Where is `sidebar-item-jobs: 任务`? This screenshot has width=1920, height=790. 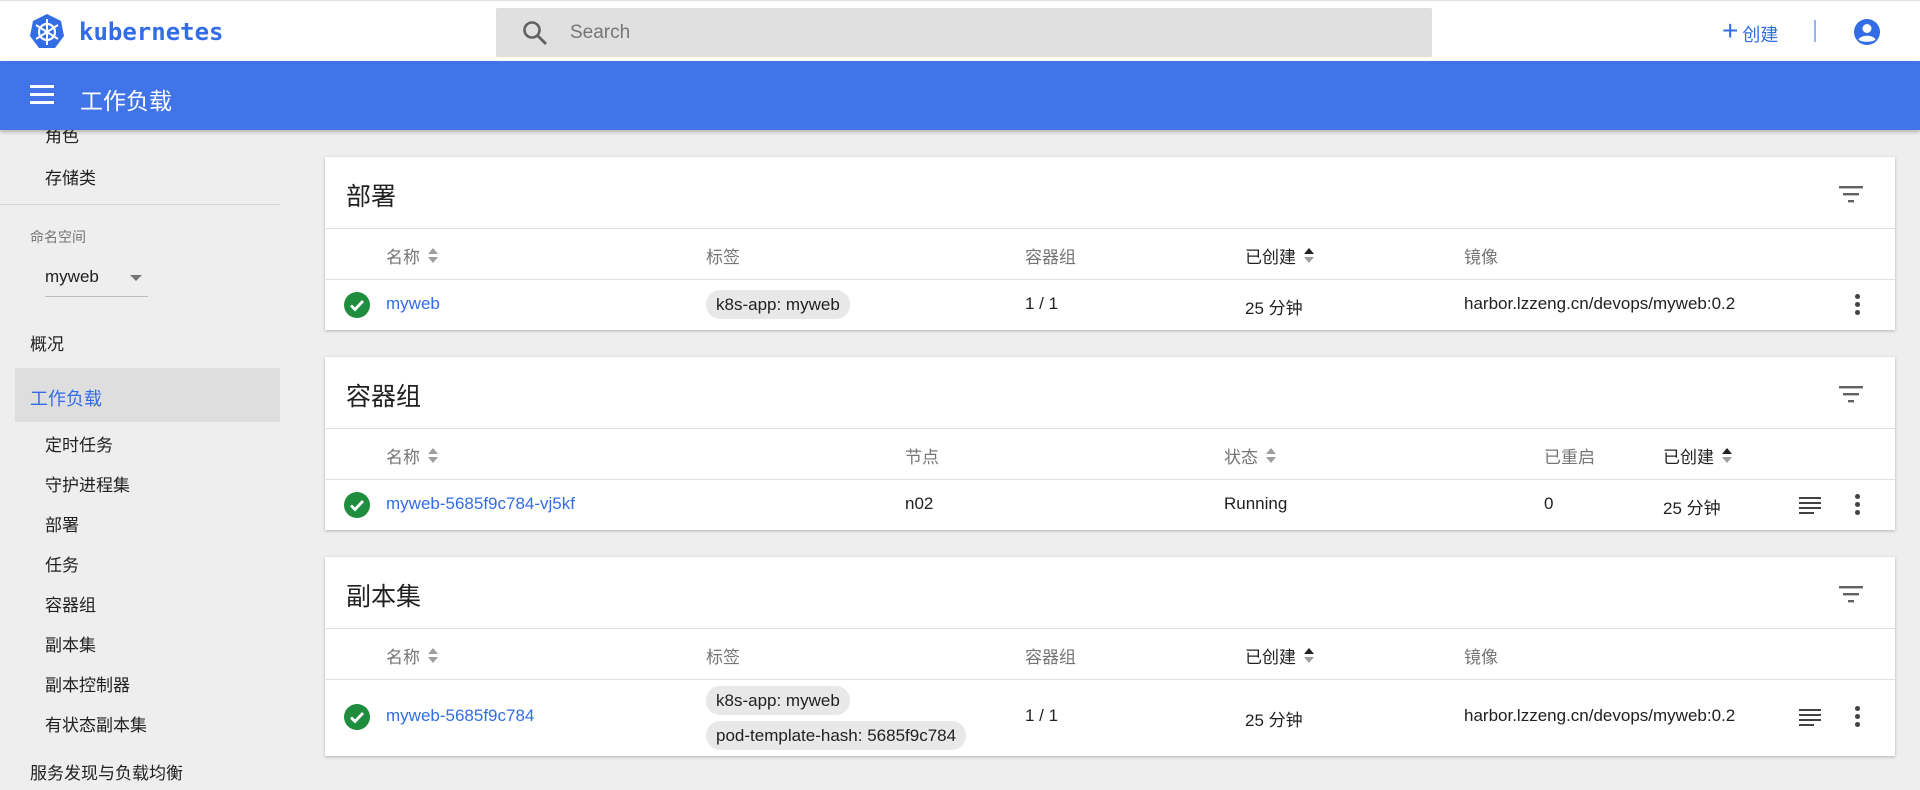 sidebar-item-jobs: 任务 is located at coordinates (62, 563).